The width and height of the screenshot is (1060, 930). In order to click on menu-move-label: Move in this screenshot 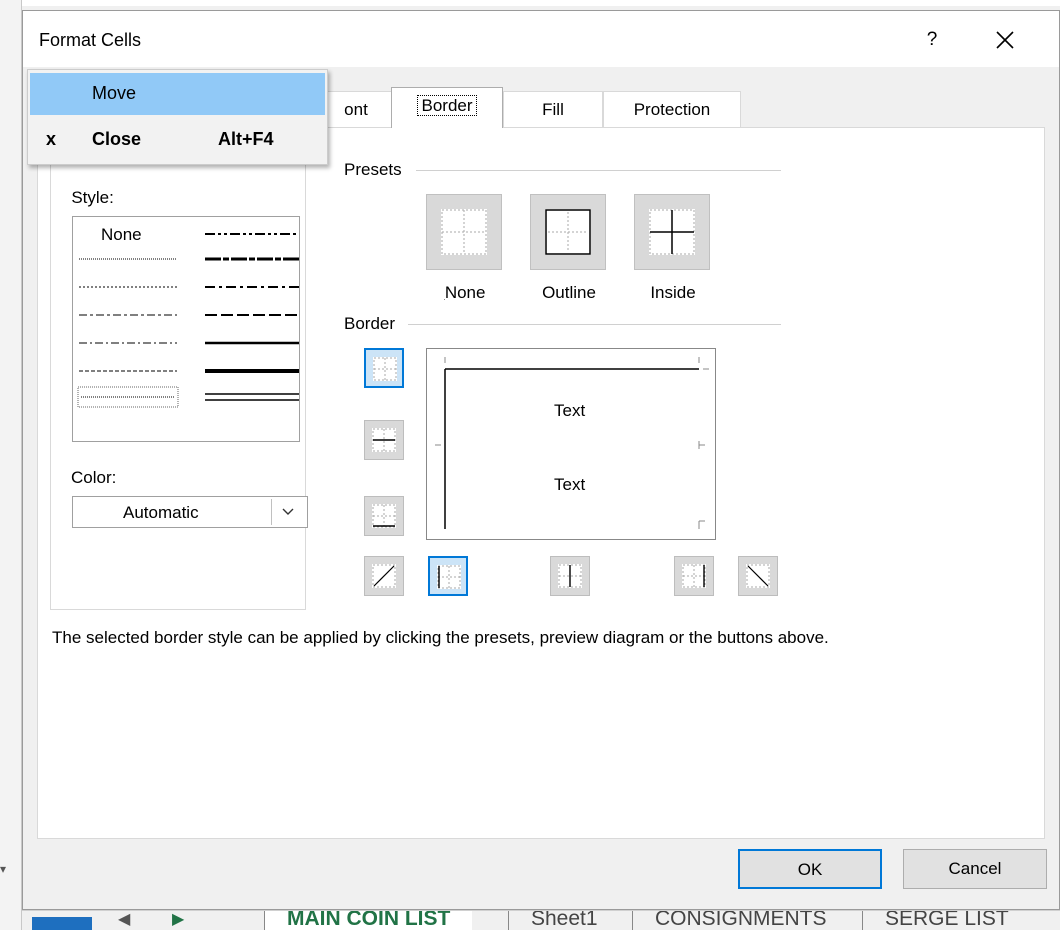, I will do `click(114, 93)`.